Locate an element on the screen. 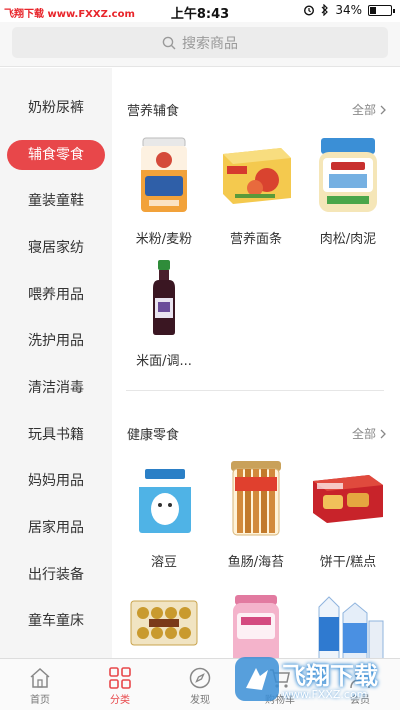 This screenshot has height=710, width=400. puree-jar-icon is located at coordinates (348, 175).